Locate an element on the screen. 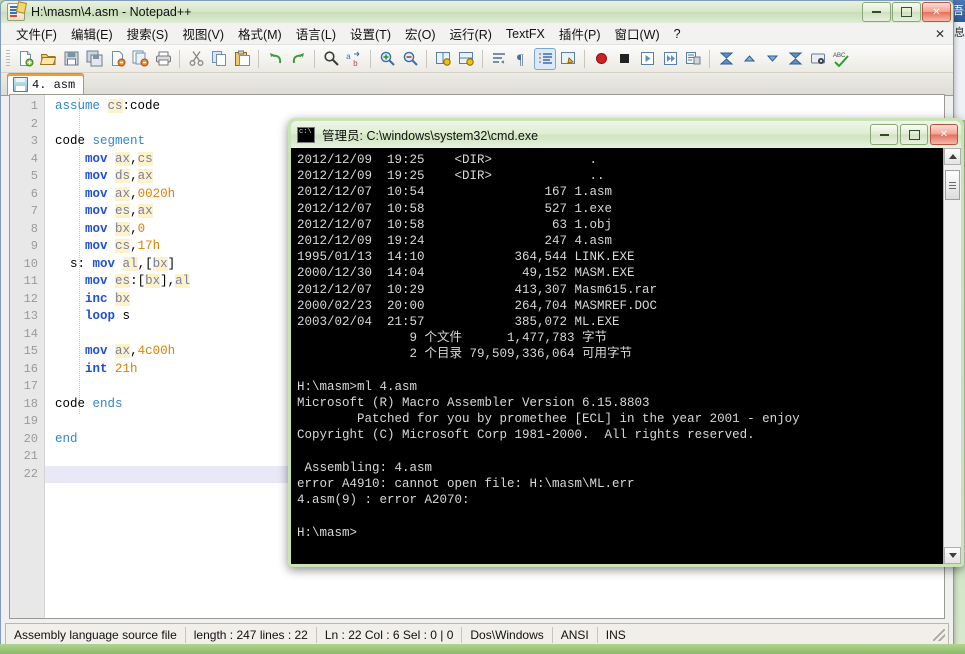 The height and width of the screenshot is (654, 965). menu-file: 文件(F) is located at coordinates (36, 33).